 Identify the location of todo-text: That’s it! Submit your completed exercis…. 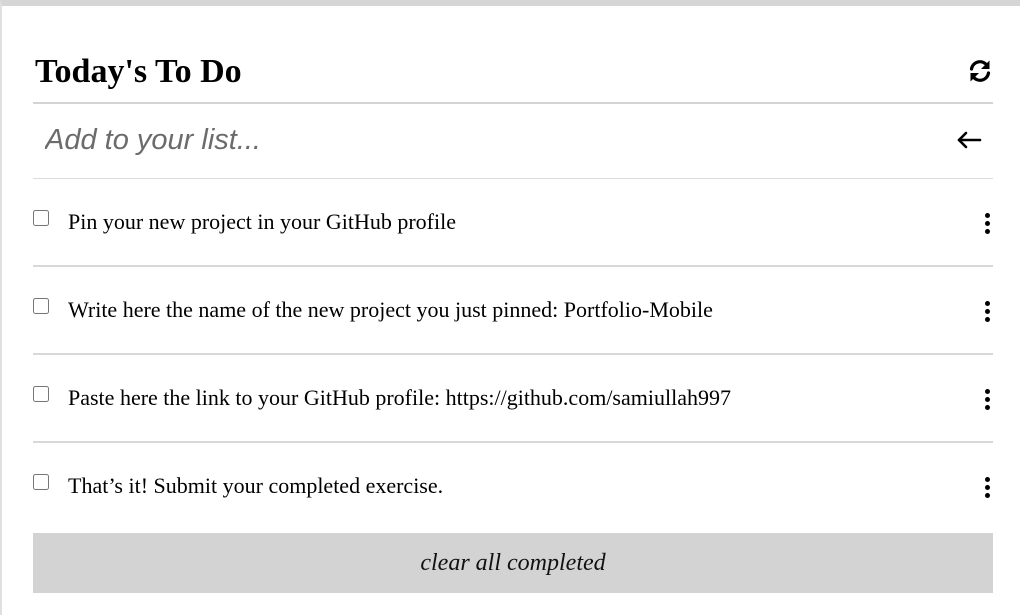
(255, 486).